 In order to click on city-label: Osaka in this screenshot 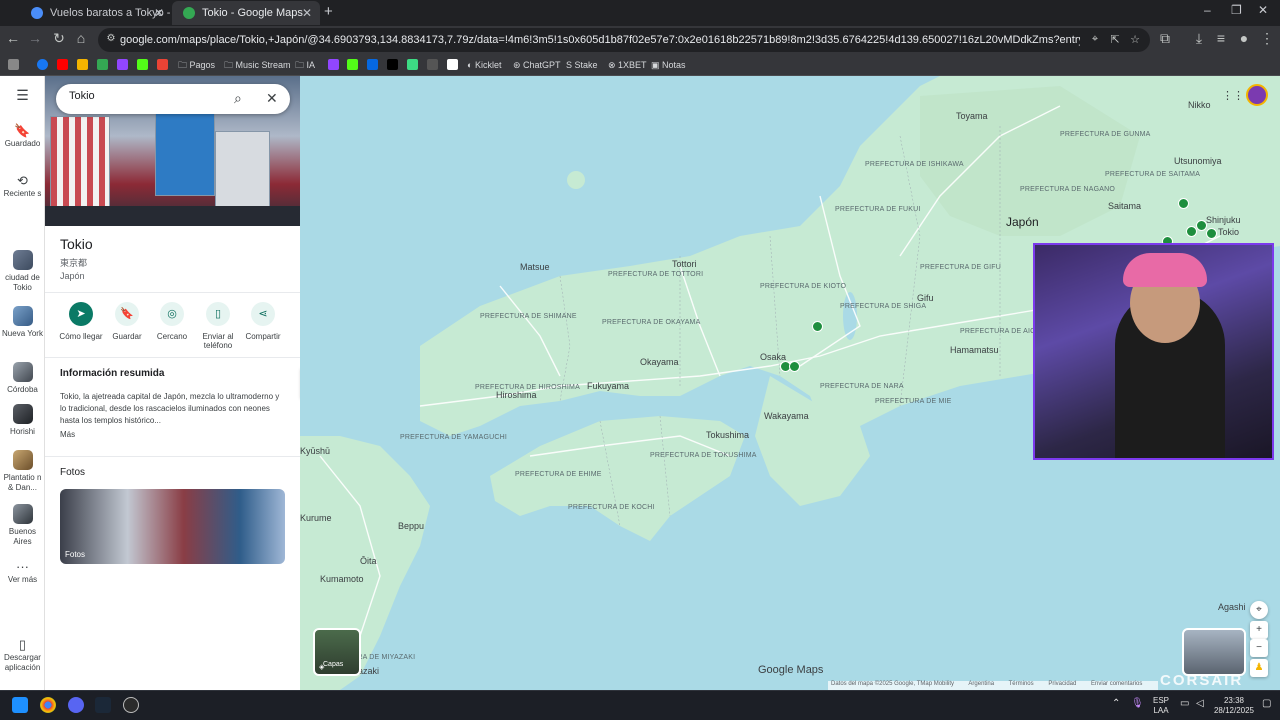, I will do `click(773, 357)`.